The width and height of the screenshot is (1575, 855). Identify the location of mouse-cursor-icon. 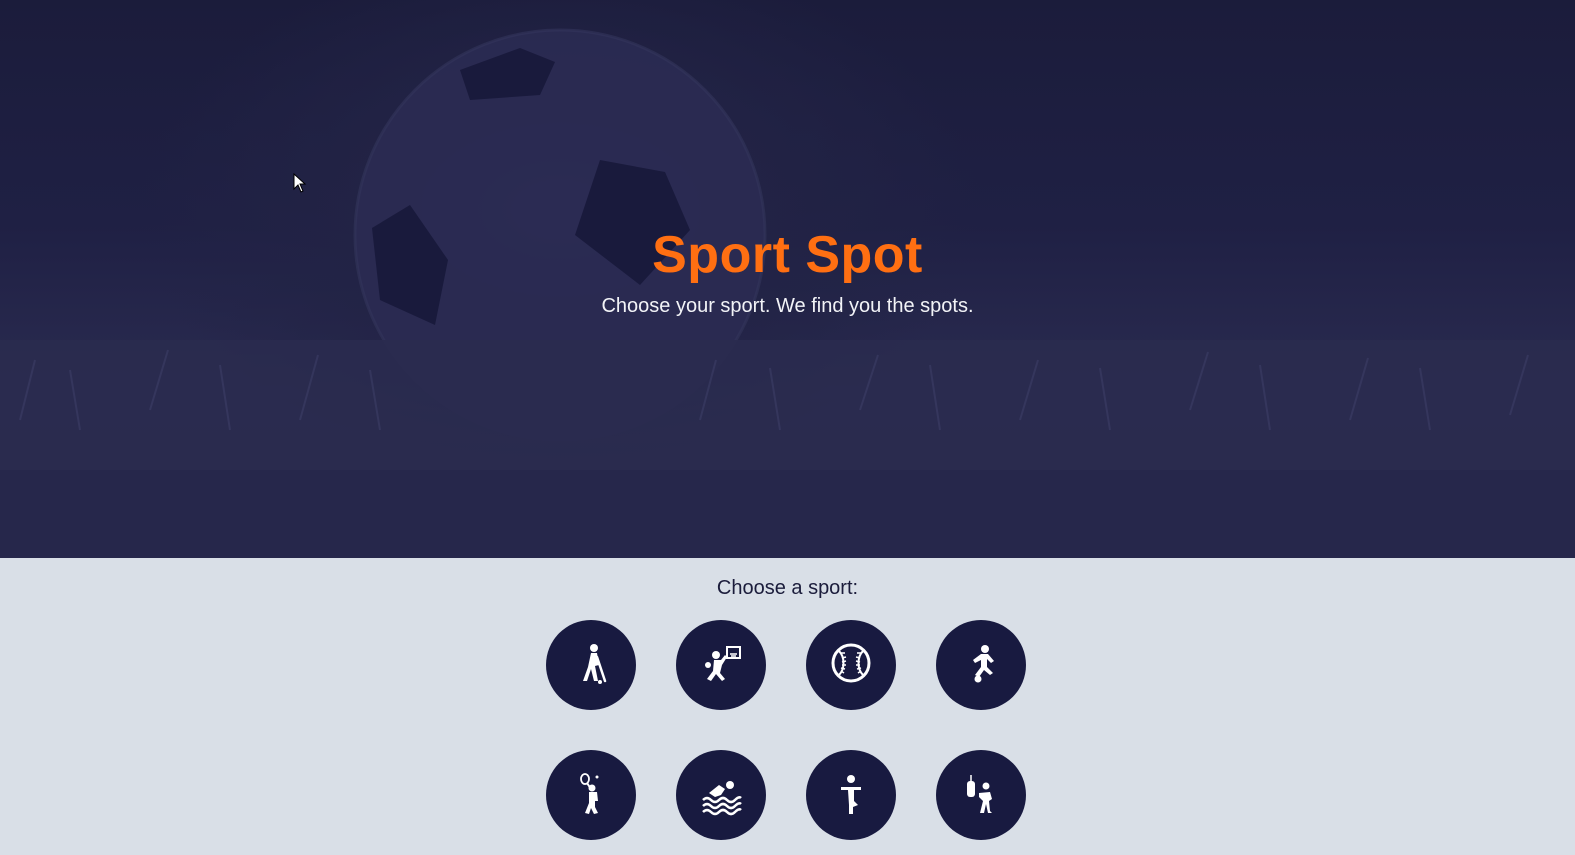
(300, 183).